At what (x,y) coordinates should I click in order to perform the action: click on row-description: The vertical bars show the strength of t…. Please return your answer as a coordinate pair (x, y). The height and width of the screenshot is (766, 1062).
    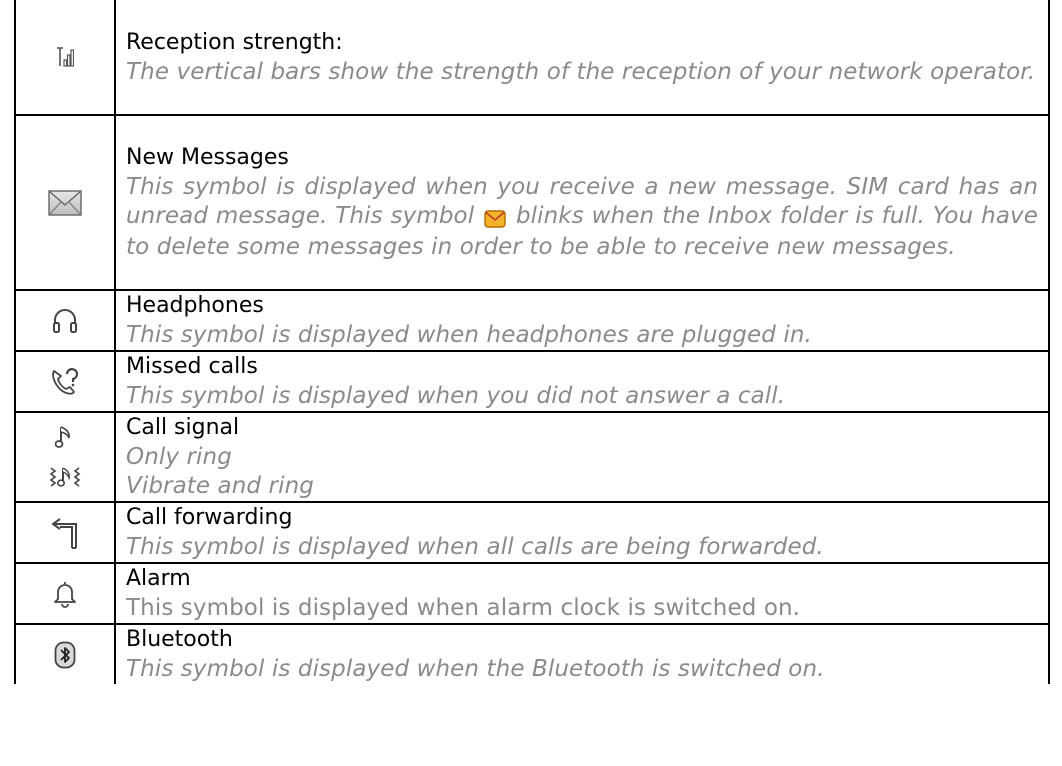
    Looking at the image, I should click on (581, 71).